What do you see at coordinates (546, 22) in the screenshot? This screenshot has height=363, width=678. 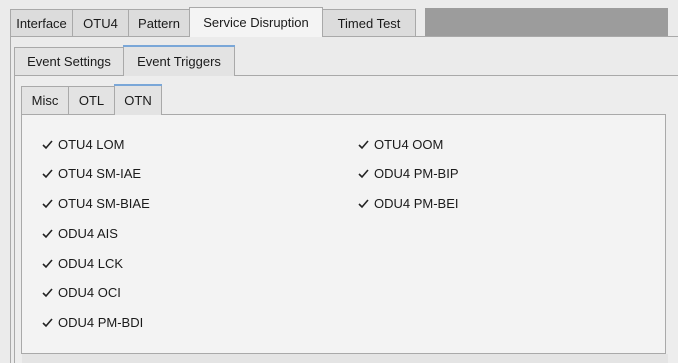 I see `tab-bar-fill` at bounding box center [546, 22].